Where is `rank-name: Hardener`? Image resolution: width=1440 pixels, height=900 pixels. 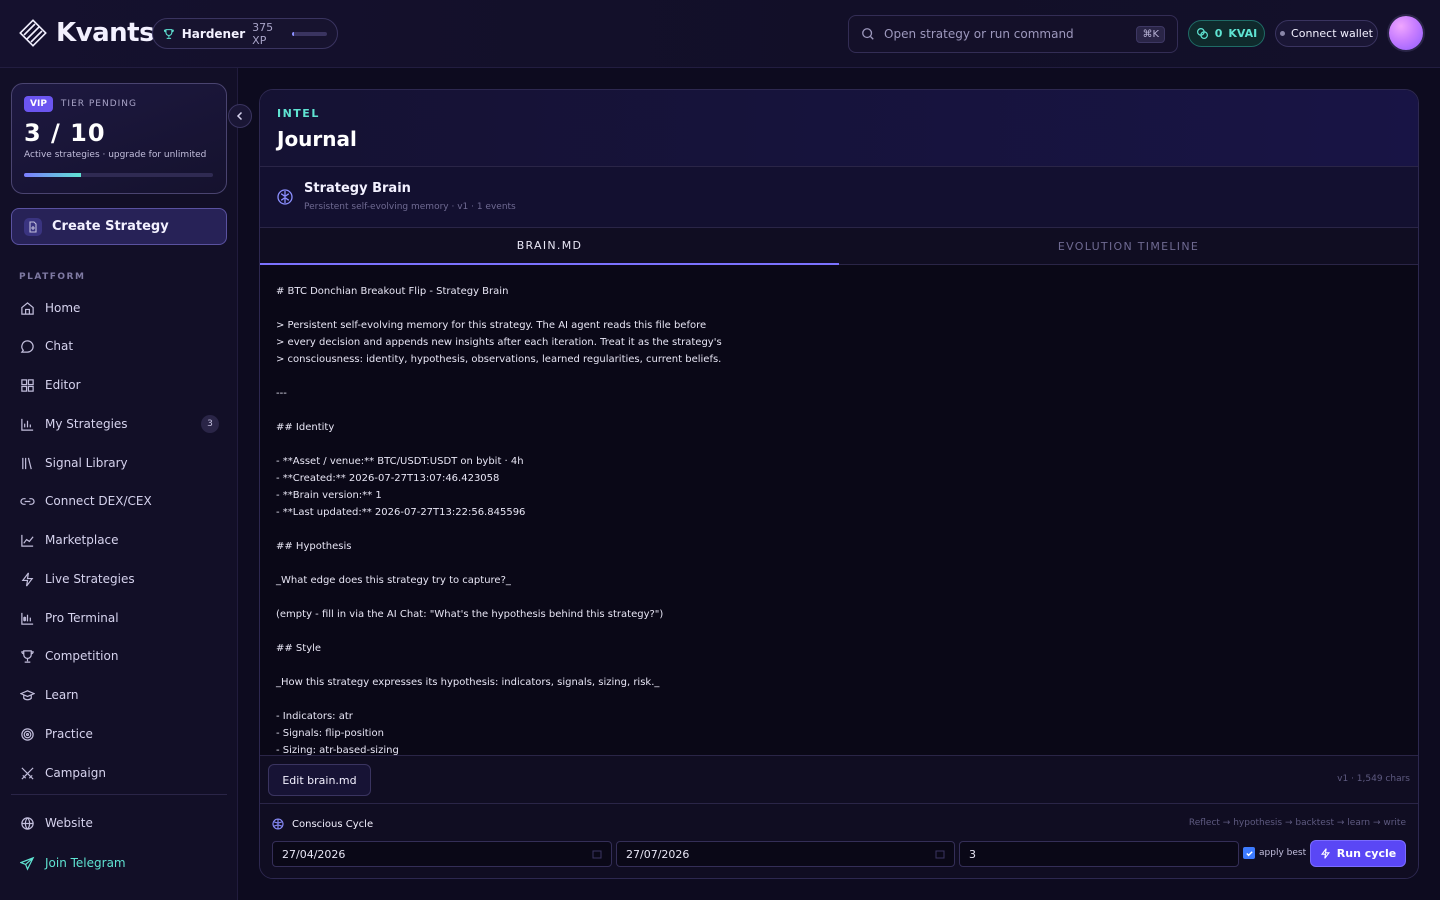
rank-name: Hardener is located at coordinates (213, 33).